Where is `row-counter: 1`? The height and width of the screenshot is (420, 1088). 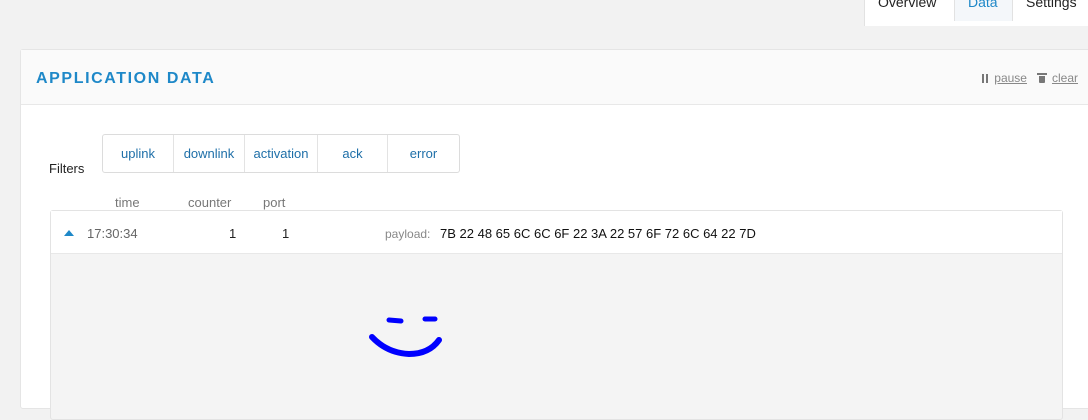 row-counter: 1 is located at coordinates (233, 233).